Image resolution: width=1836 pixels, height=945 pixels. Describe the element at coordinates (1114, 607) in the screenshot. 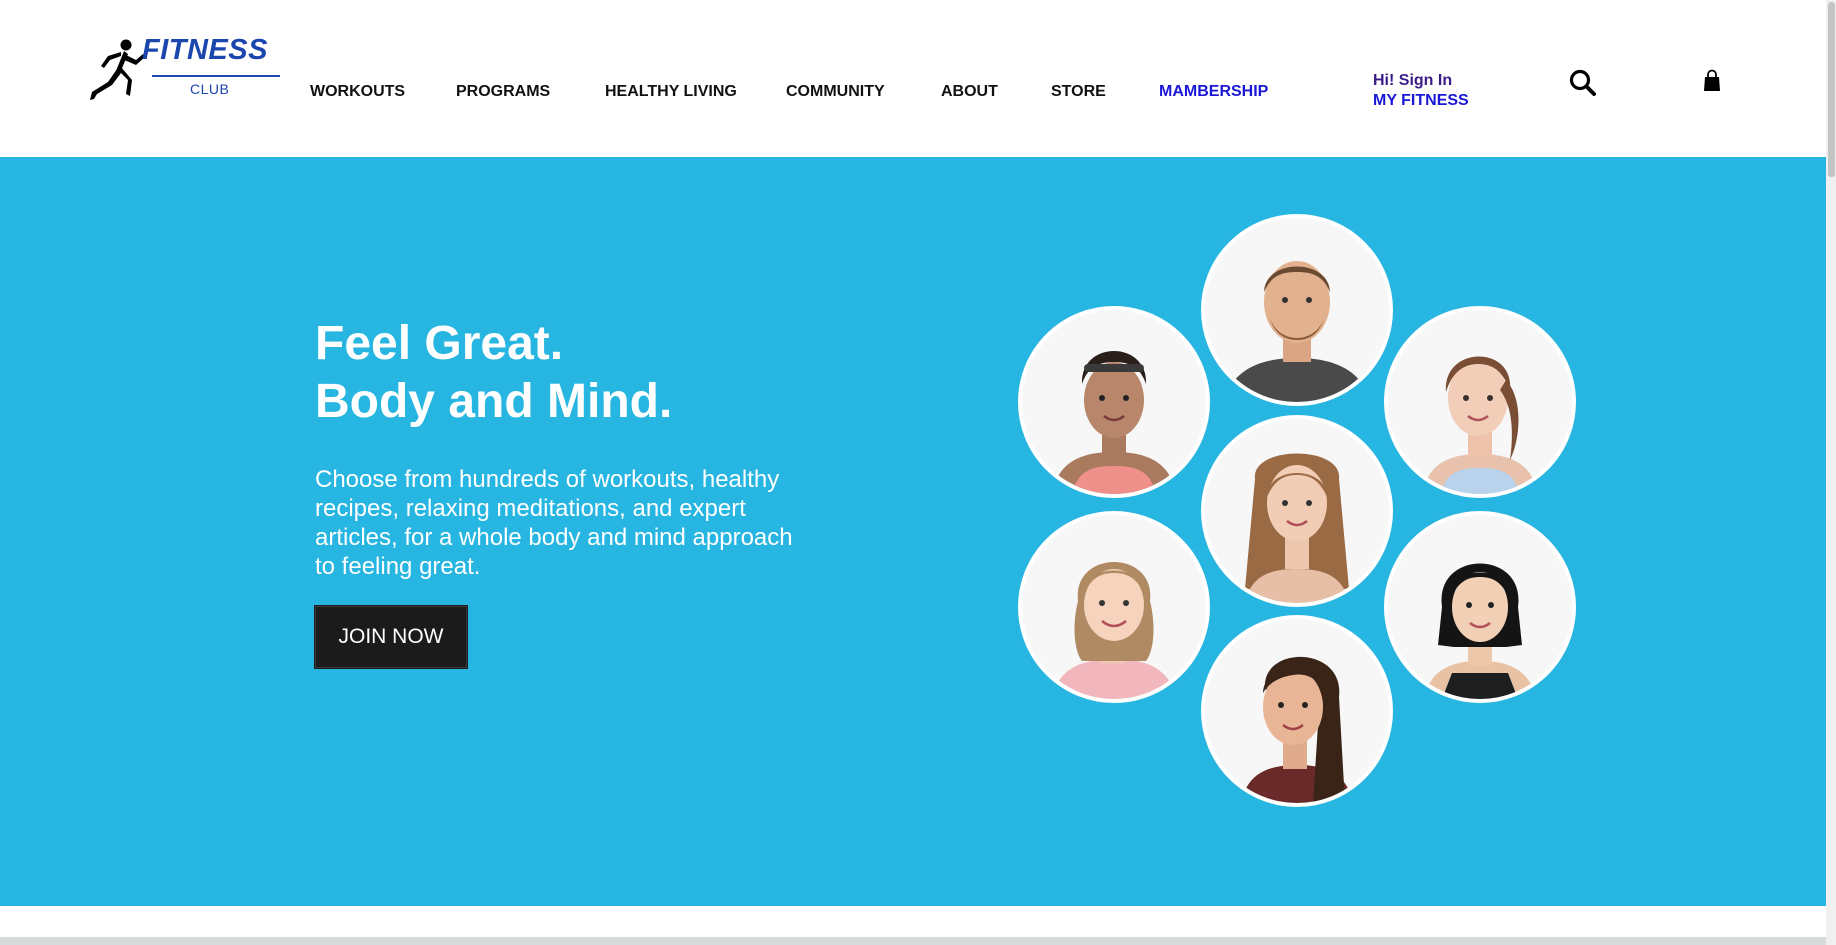

I see `instructor-photo-woman-pink-top` at that location.